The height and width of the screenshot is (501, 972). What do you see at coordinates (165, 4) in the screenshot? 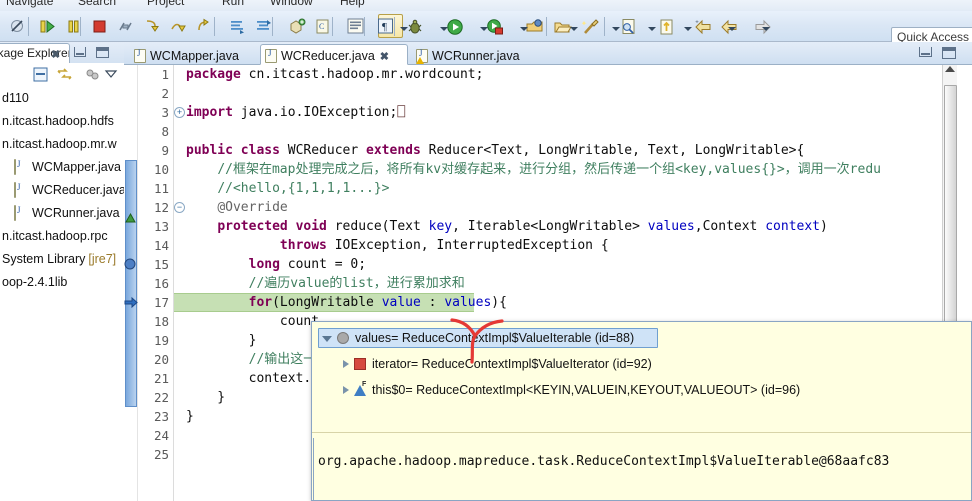
I see `menu-item-project: Project` at bounding box center [165, 4].